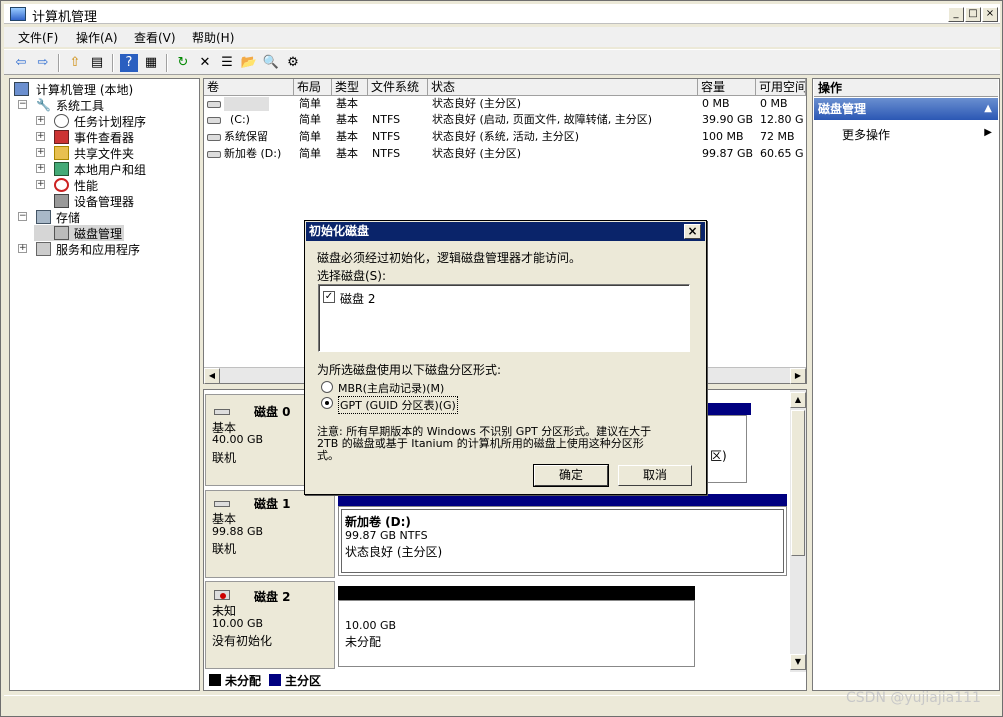  What do you see at coordinates (43, 63) in the screenshot?
I see `forward-icon: ⇨` at bounding box center [43, 63].